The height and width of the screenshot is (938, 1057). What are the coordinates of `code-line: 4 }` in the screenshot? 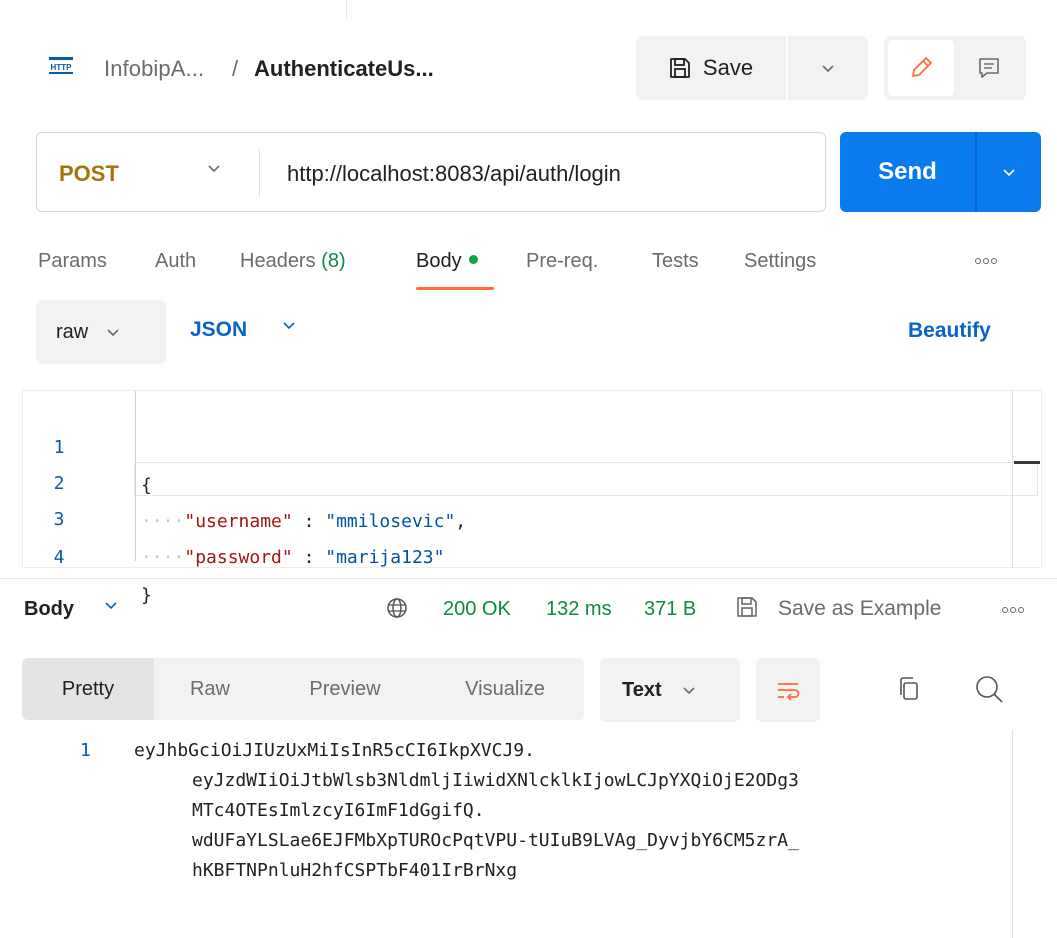 It's located at (528, 553).